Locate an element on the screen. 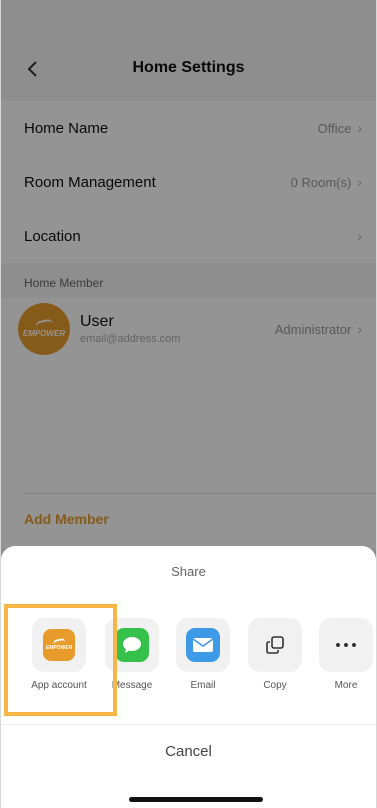 The height and width of the screenshot is (808, 377). message-icon is located at coordinates (132, 645).